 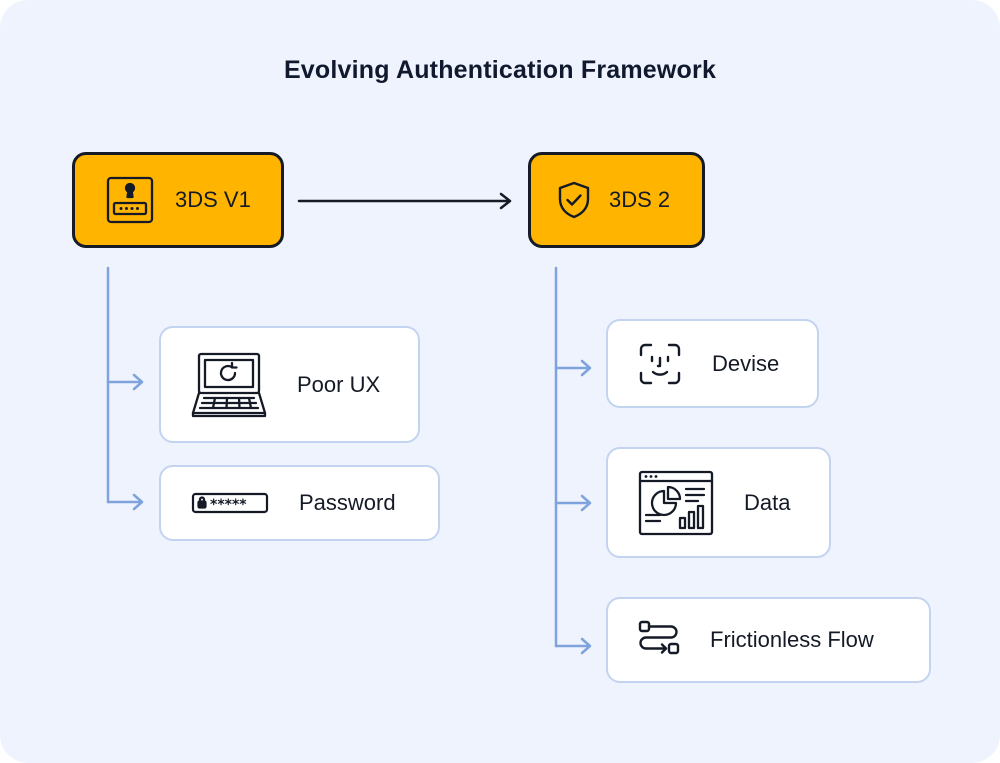 I want to click on root-label: 3DS V1, so click(x=213, y=199).